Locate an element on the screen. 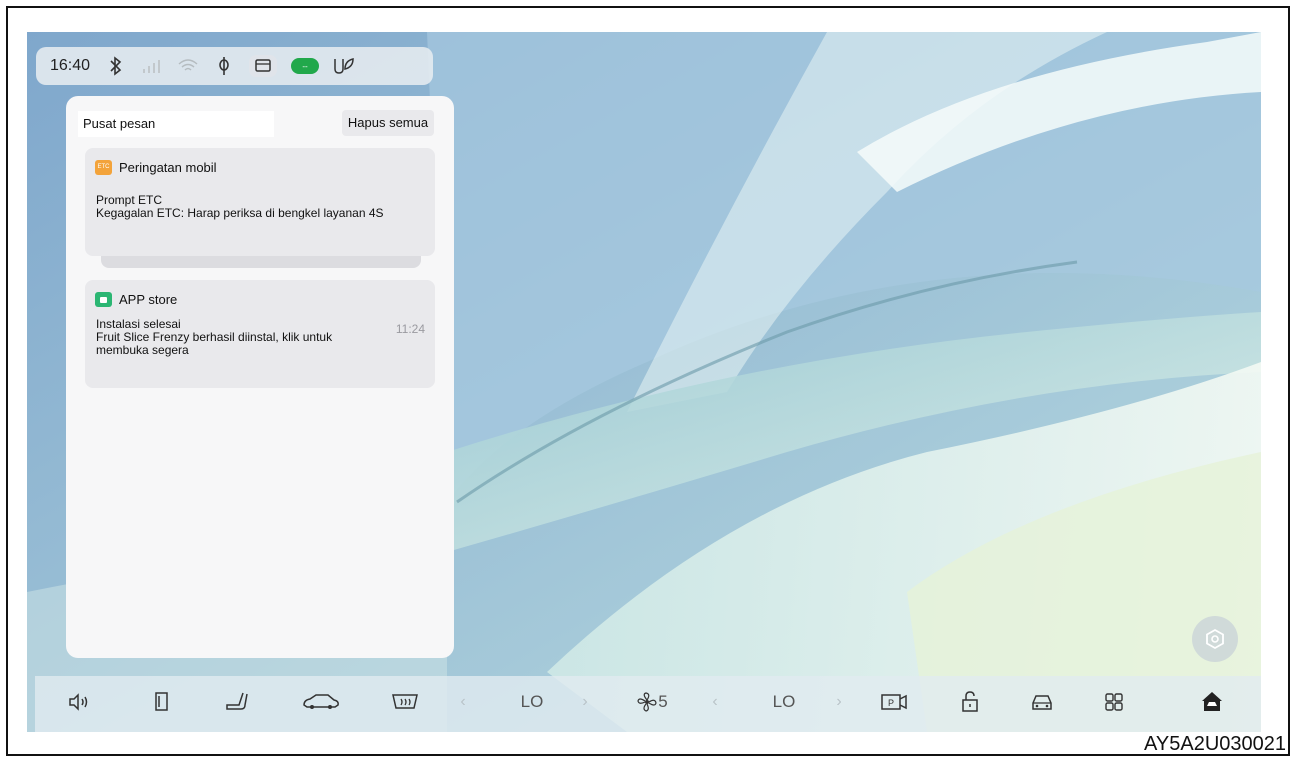 This screenshot has width=1296, height=762. right-temp-value: LO is located at coordinates (784, 701).